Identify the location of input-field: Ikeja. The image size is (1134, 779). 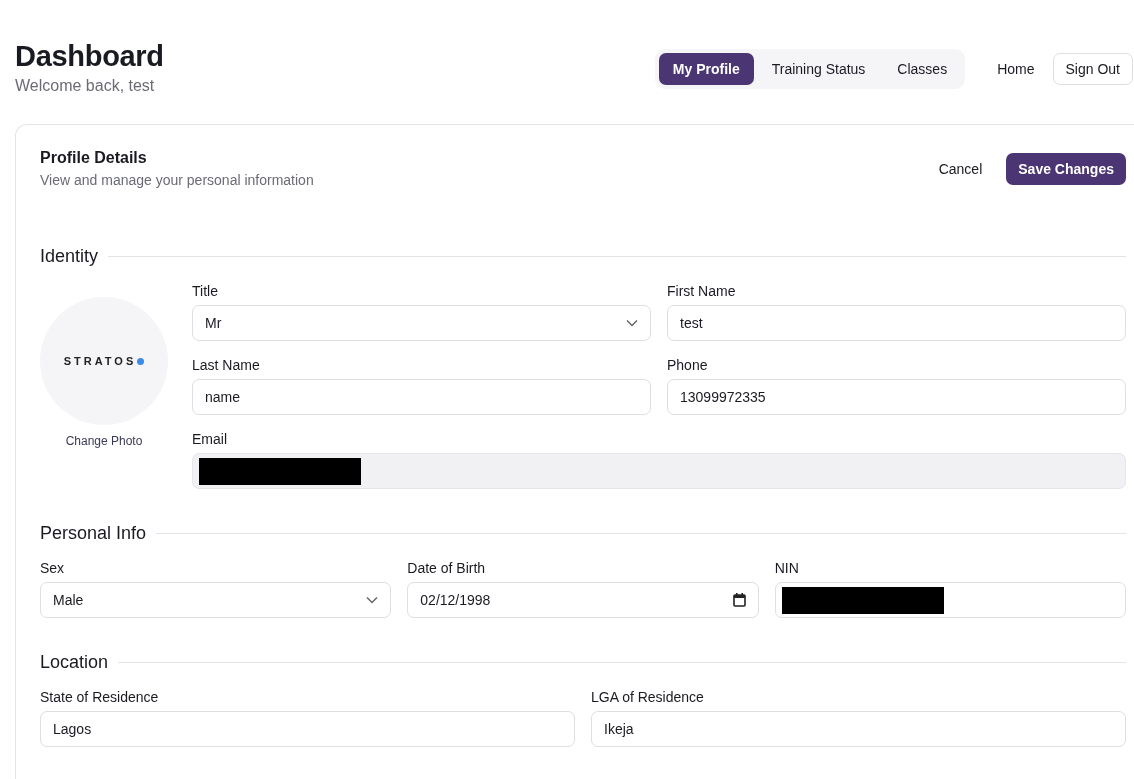
(858, 729).